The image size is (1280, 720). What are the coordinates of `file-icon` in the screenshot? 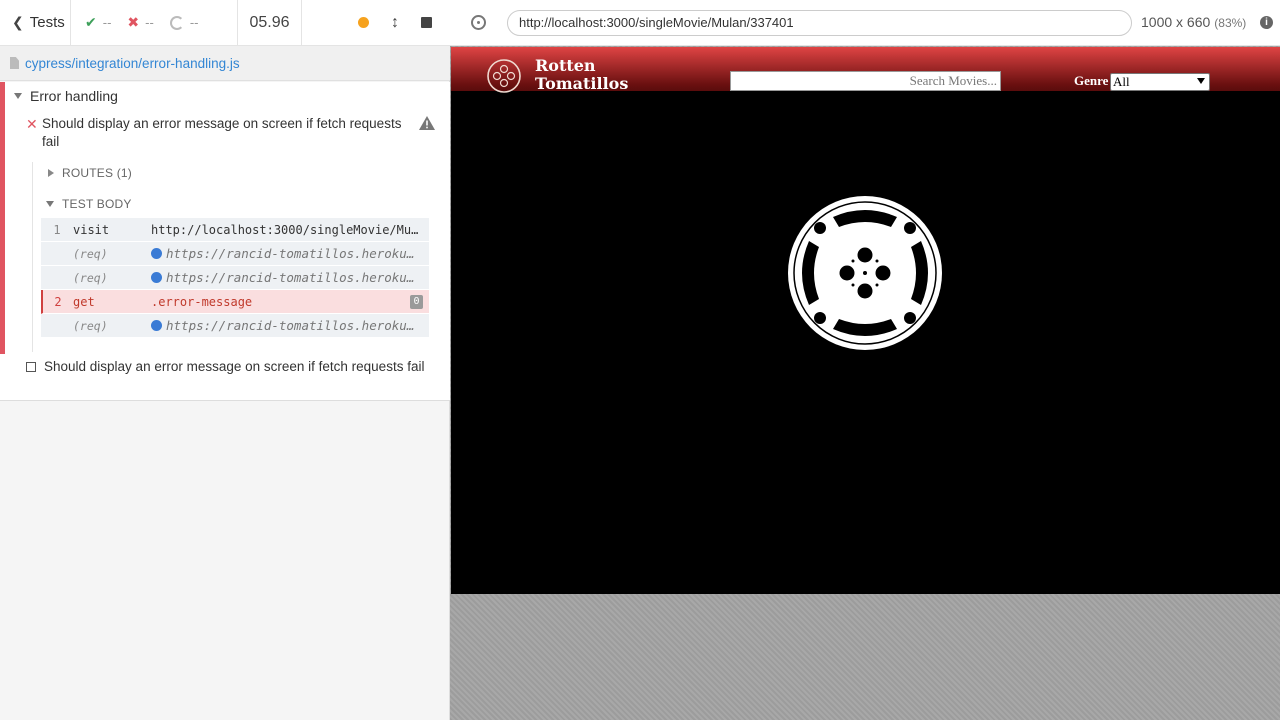 It's located at (14, 63).